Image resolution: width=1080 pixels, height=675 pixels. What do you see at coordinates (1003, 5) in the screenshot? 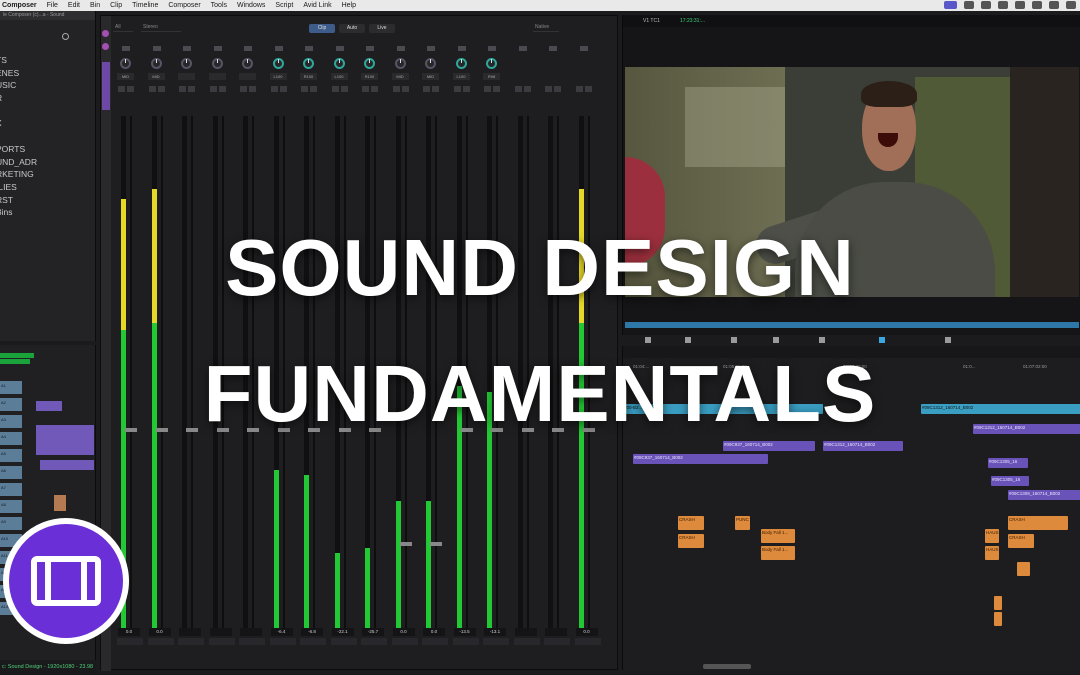
I see `app-status-icon` at bounding box center [1003, 5].